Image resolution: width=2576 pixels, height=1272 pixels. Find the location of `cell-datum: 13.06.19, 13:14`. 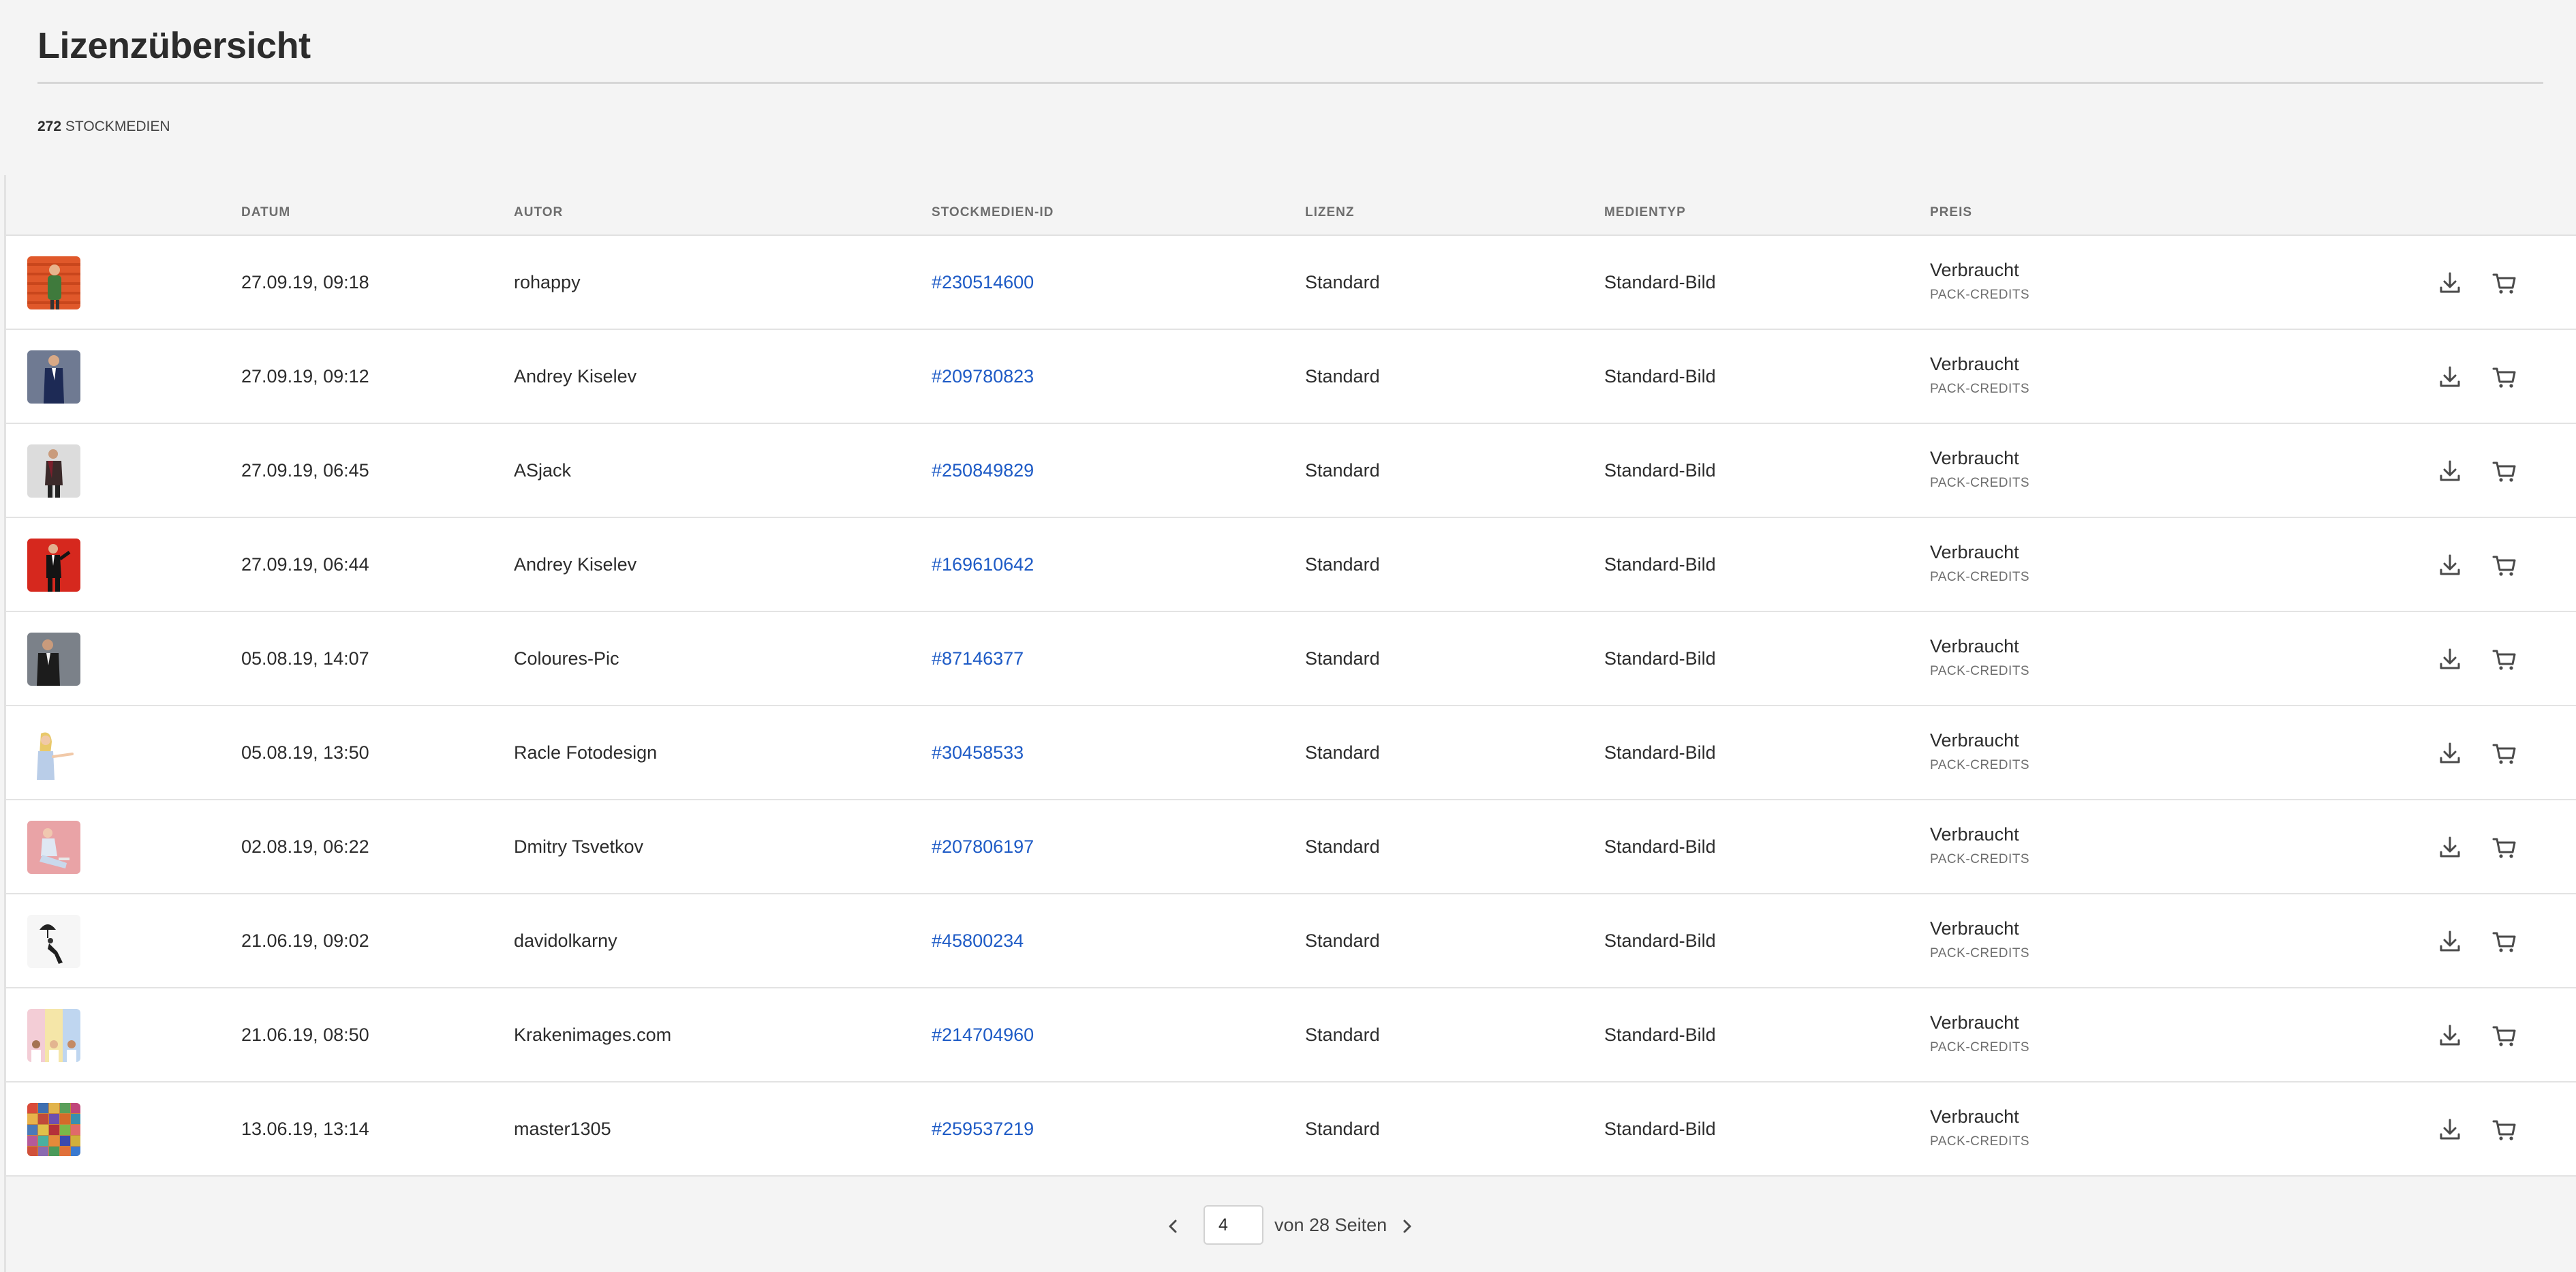

cell-datum: 13.06.19, 13:14 is located at coordinates (305, 1128).